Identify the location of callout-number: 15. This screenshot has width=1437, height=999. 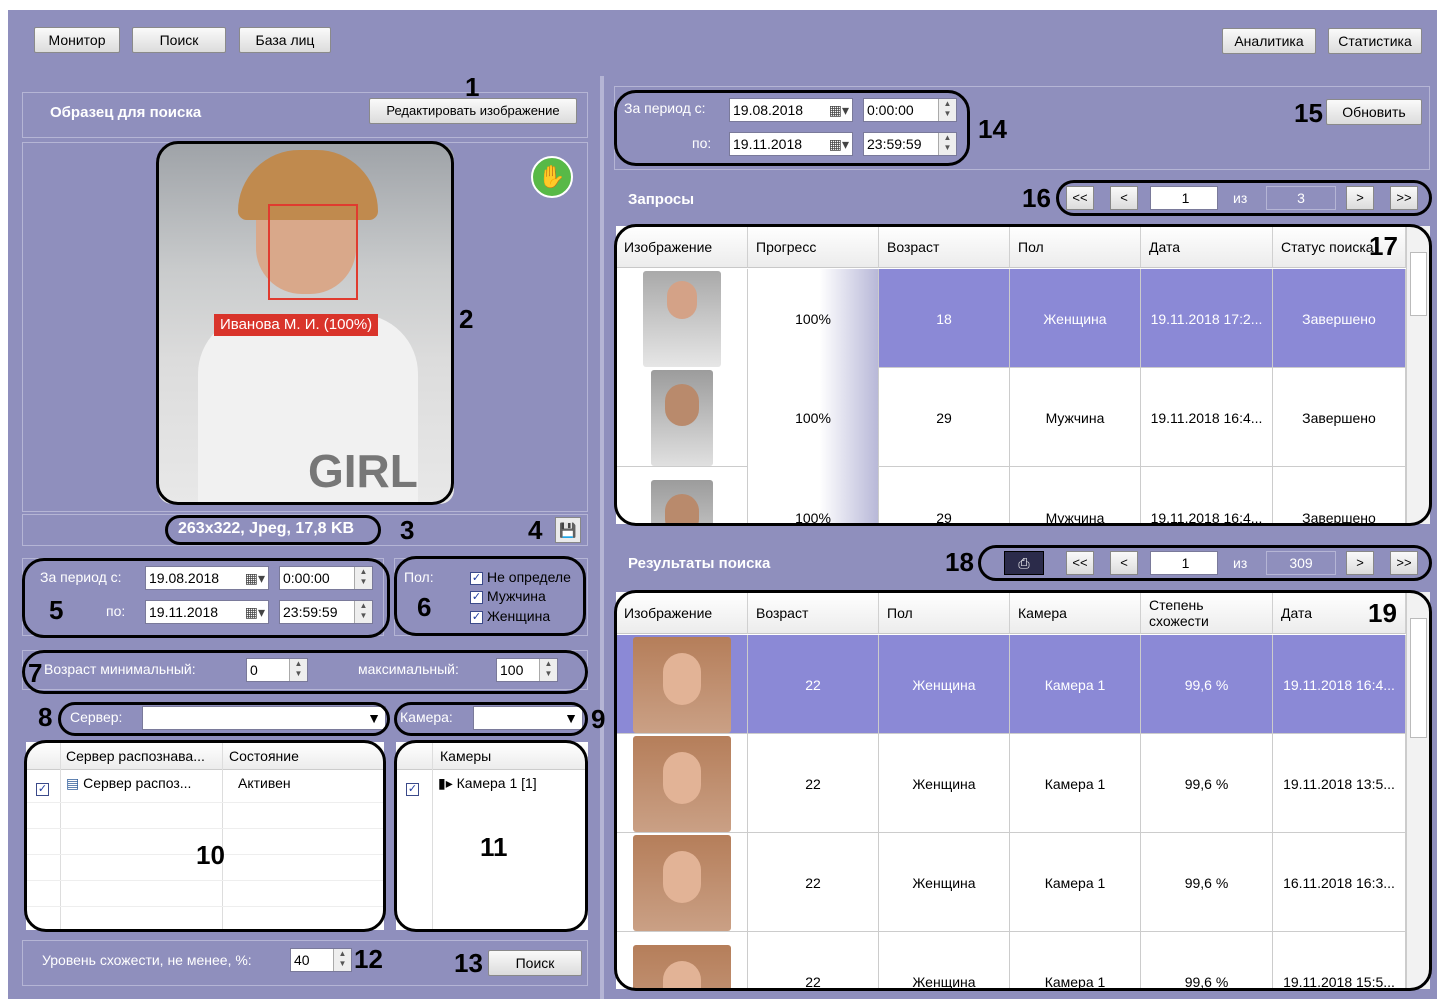
(1308, 113).